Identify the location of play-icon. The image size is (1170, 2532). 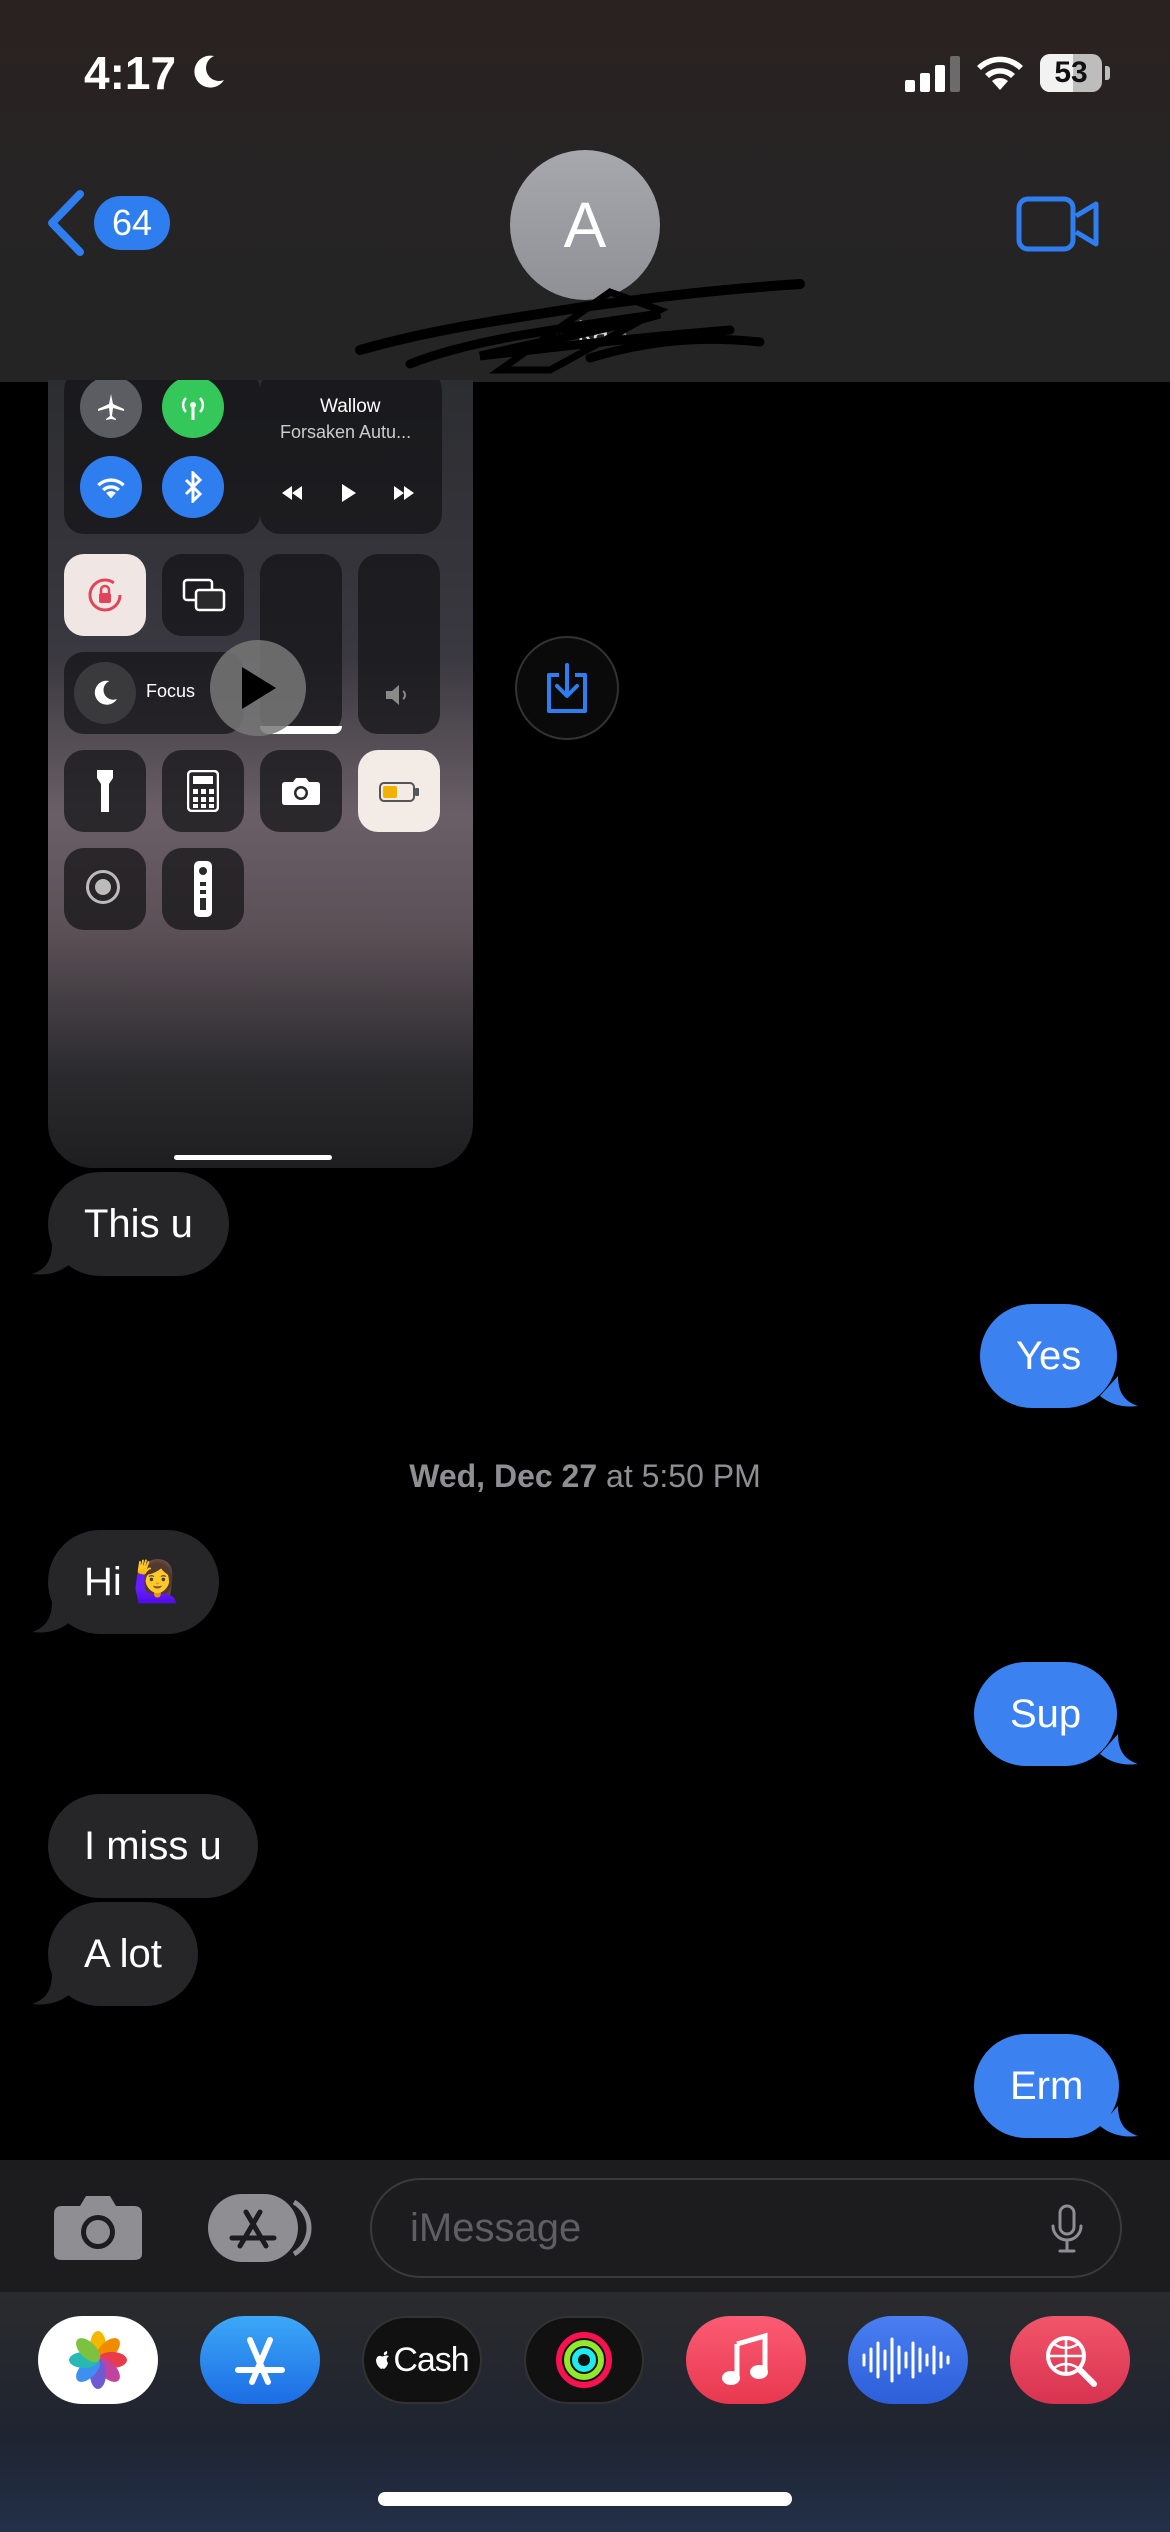
(259, 688).